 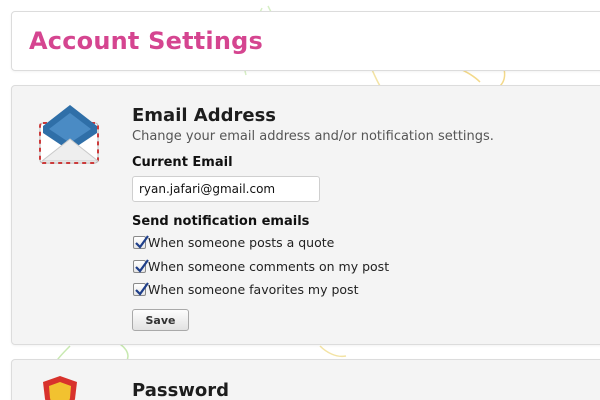 What do you see at coordinates (221, 221) in the screenshot?
I see `notifications-label: Send notification emails` at bounding box center [221, 221].